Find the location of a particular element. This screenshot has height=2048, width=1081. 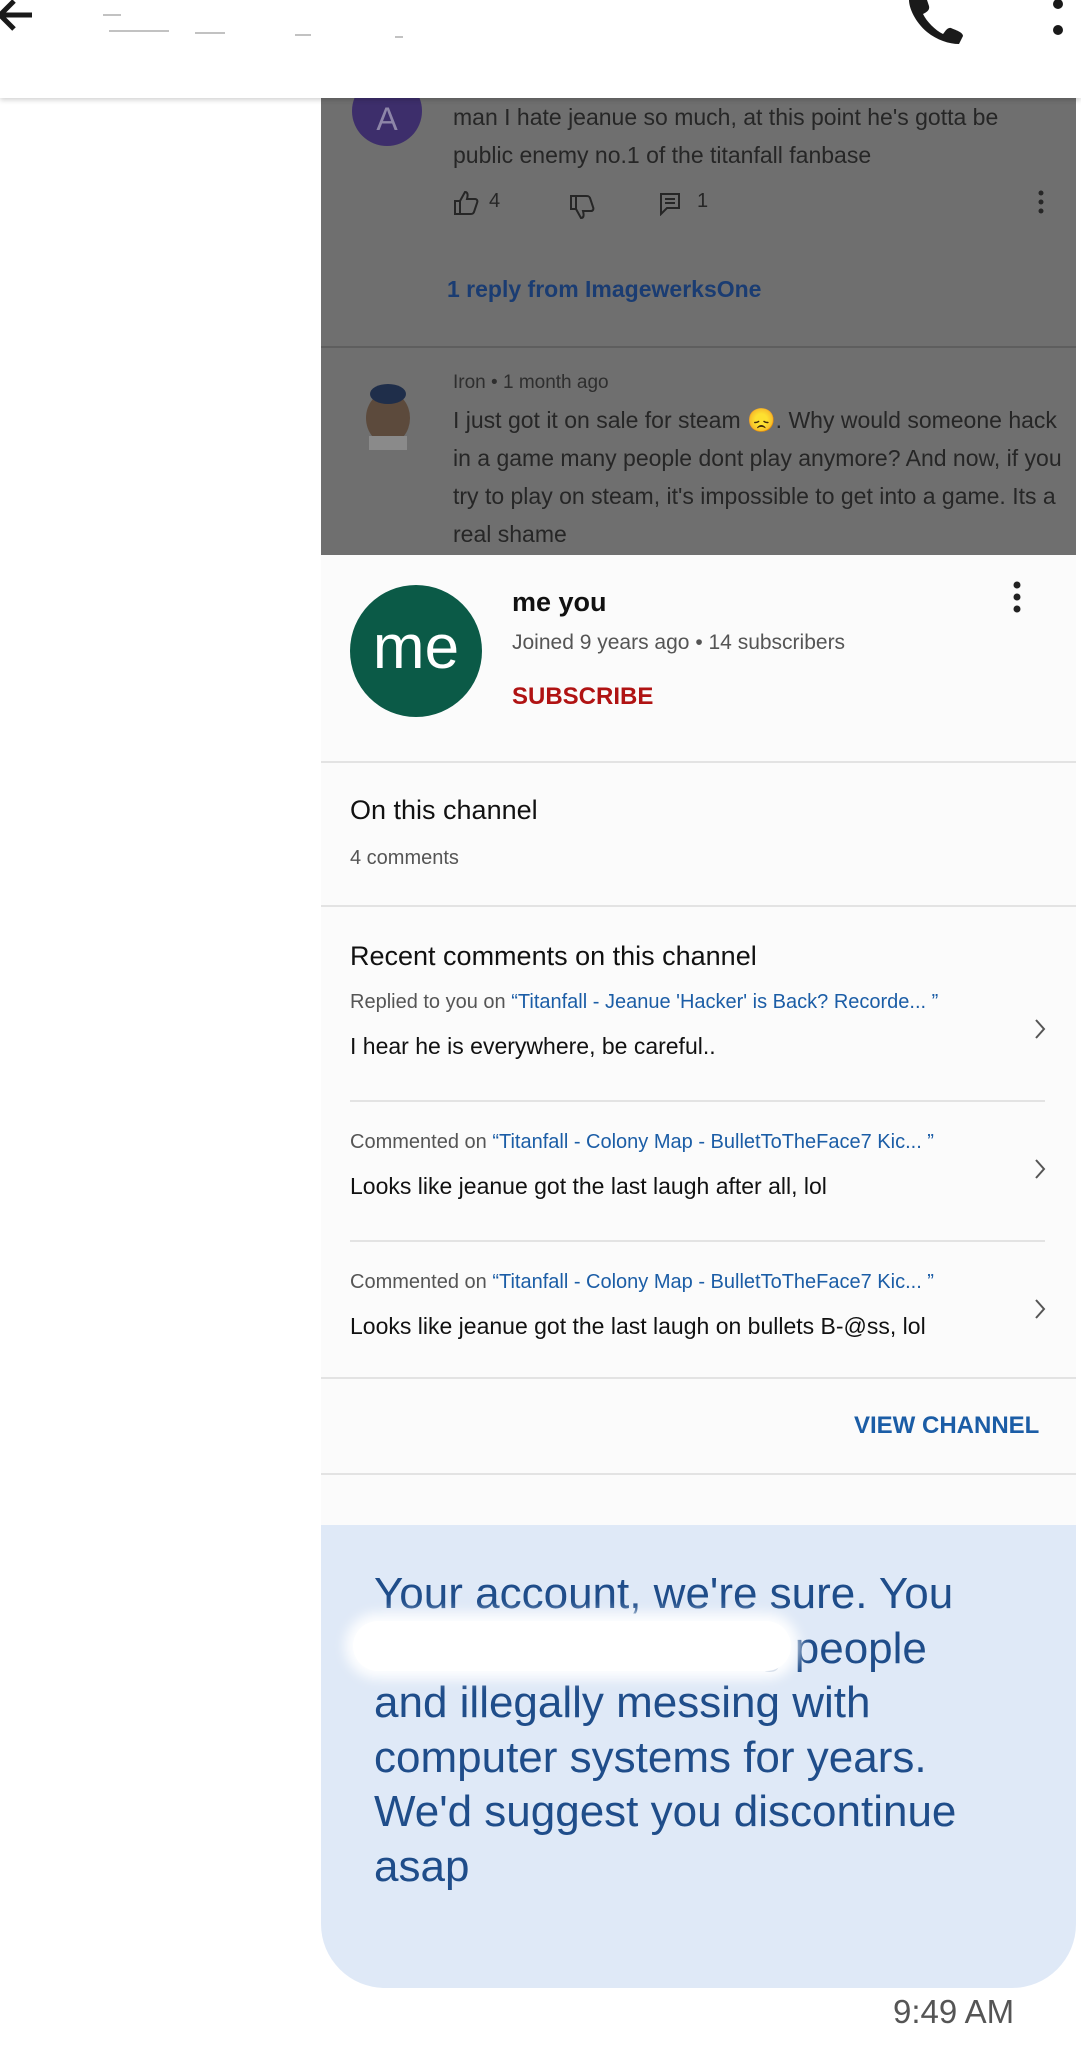

comment-divider is located at coordinates (698, 347).